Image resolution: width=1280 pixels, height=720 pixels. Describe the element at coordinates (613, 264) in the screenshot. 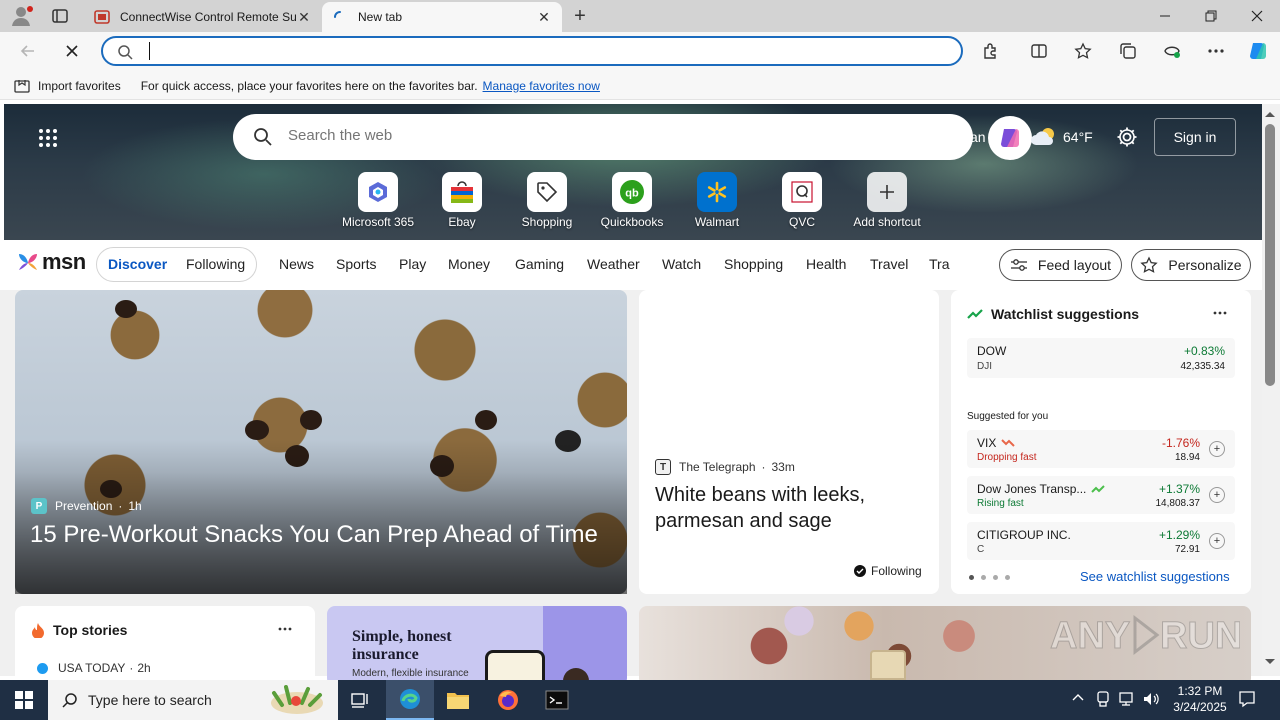

I see `nav-weather: Weather` at that location.